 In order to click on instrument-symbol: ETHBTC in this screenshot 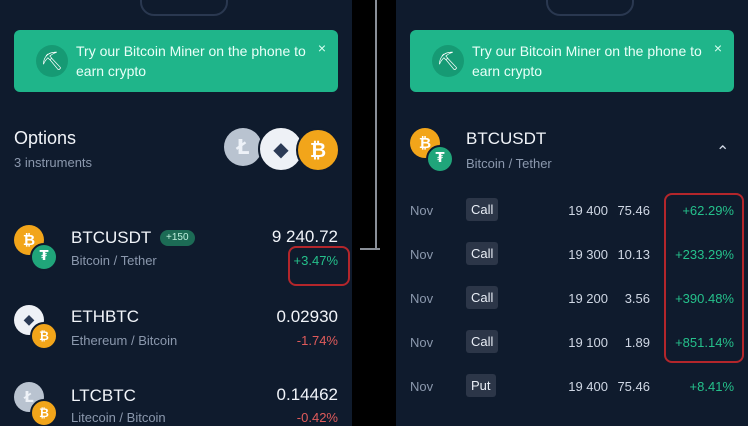, I will do `click(105, 316)`.